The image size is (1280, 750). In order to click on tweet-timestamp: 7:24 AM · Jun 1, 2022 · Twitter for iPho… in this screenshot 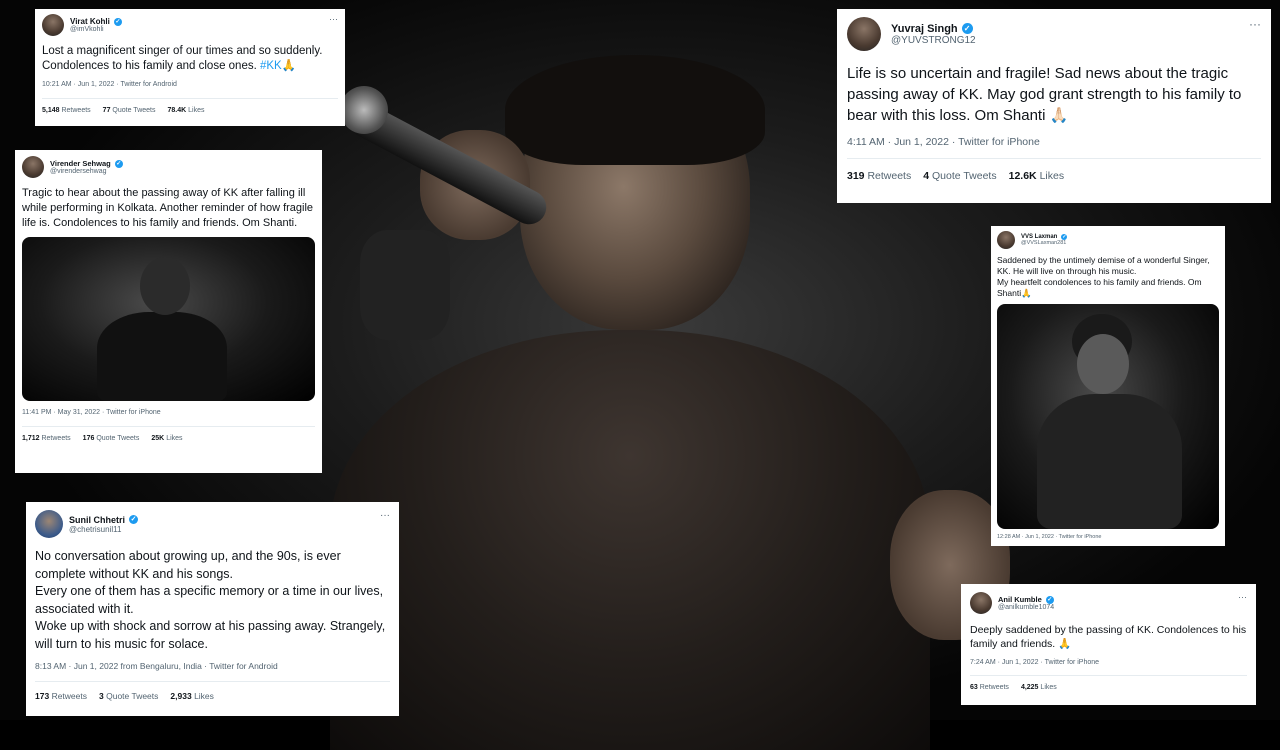, I will do `click(1108, 662)`.